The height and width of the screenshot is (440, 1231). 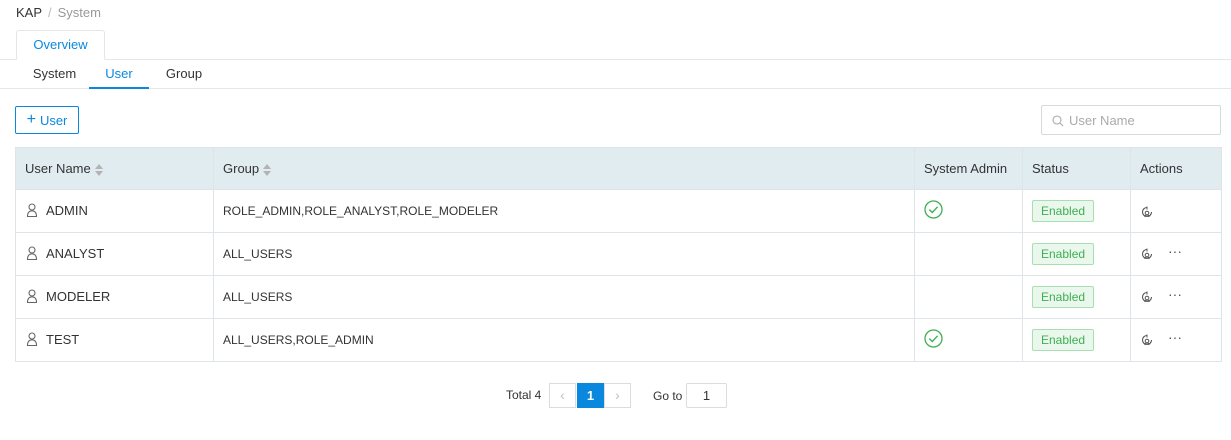 I want to click on top-tab-bar: Overview, so click(x=615, y=45).